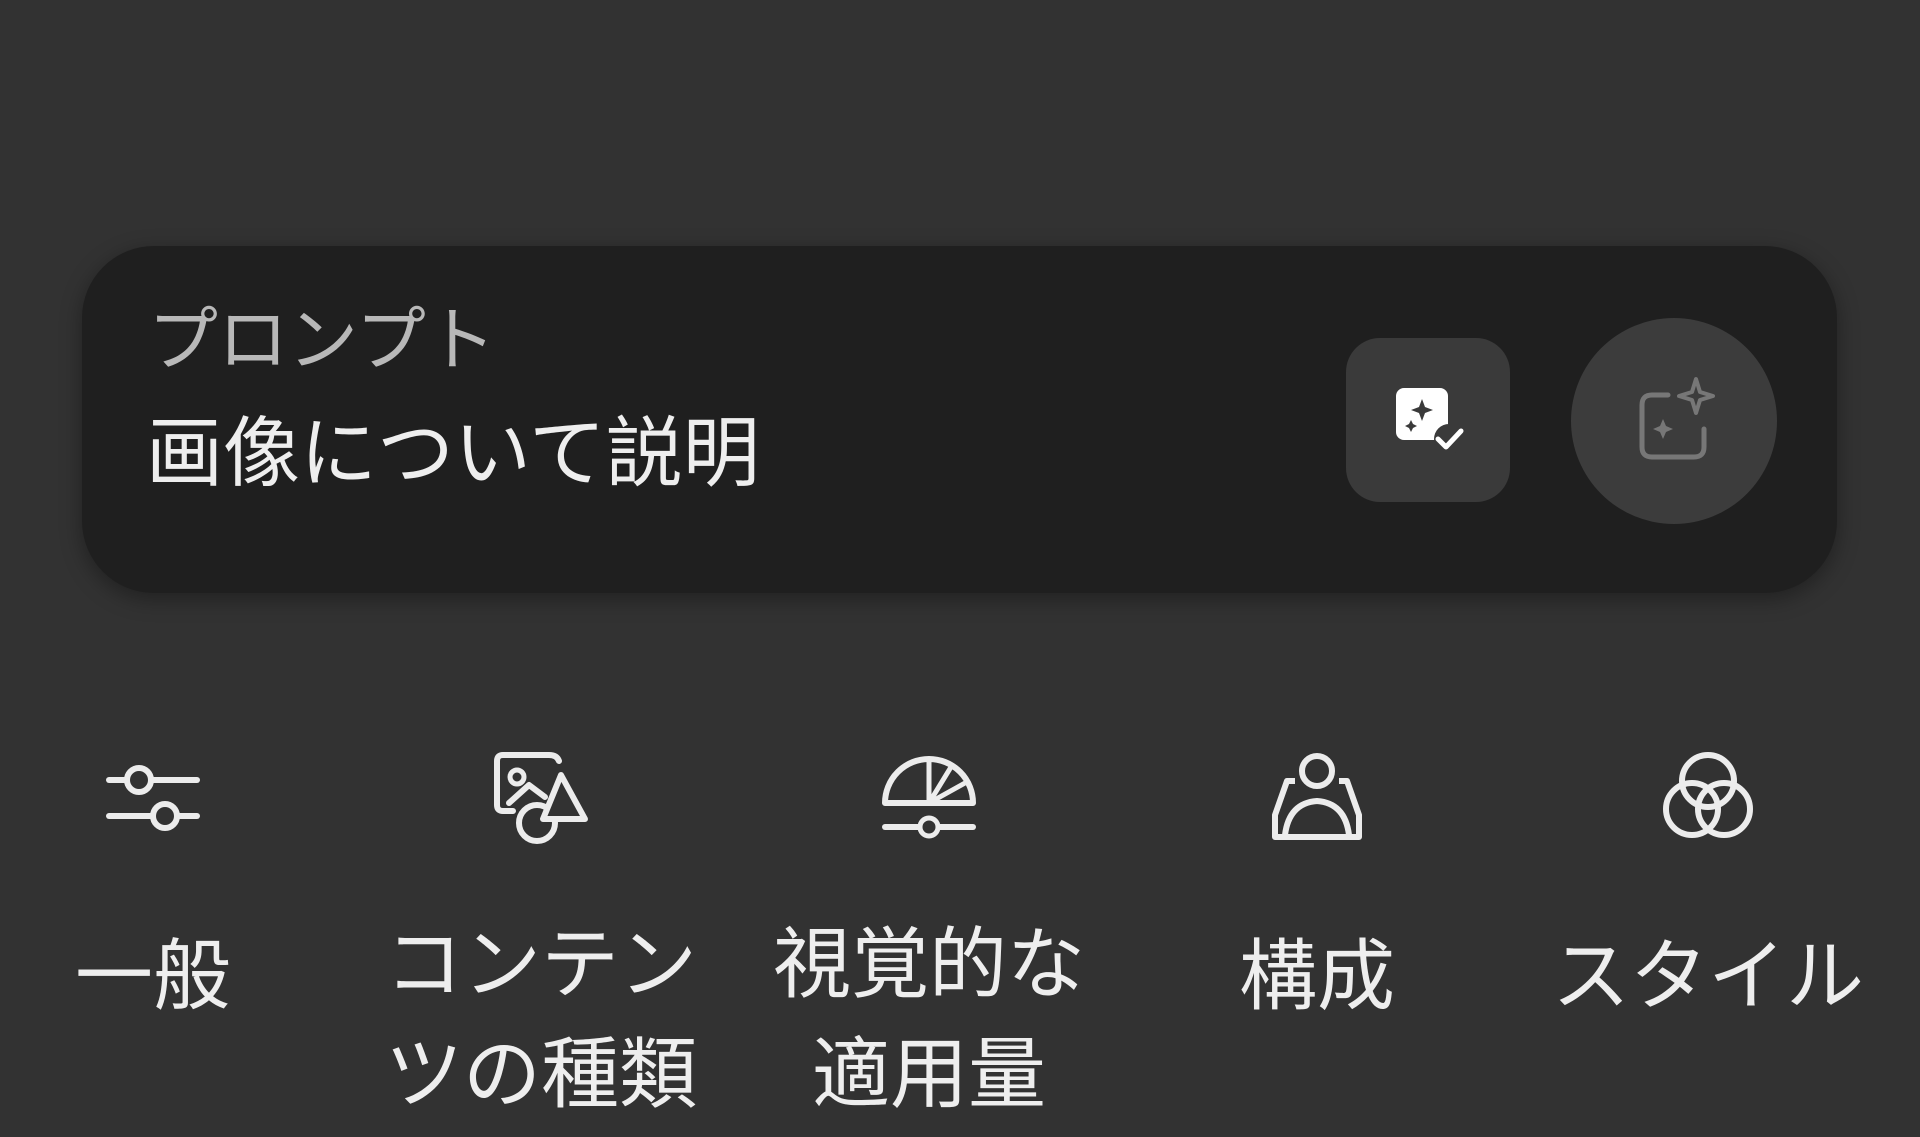 The width and height of the screenshot is (1920, 1137). What do you see at coordinates (1708, 797) in the screenshot?
I see `overlapping-circles-icon` at bounding box center [1708, 797].